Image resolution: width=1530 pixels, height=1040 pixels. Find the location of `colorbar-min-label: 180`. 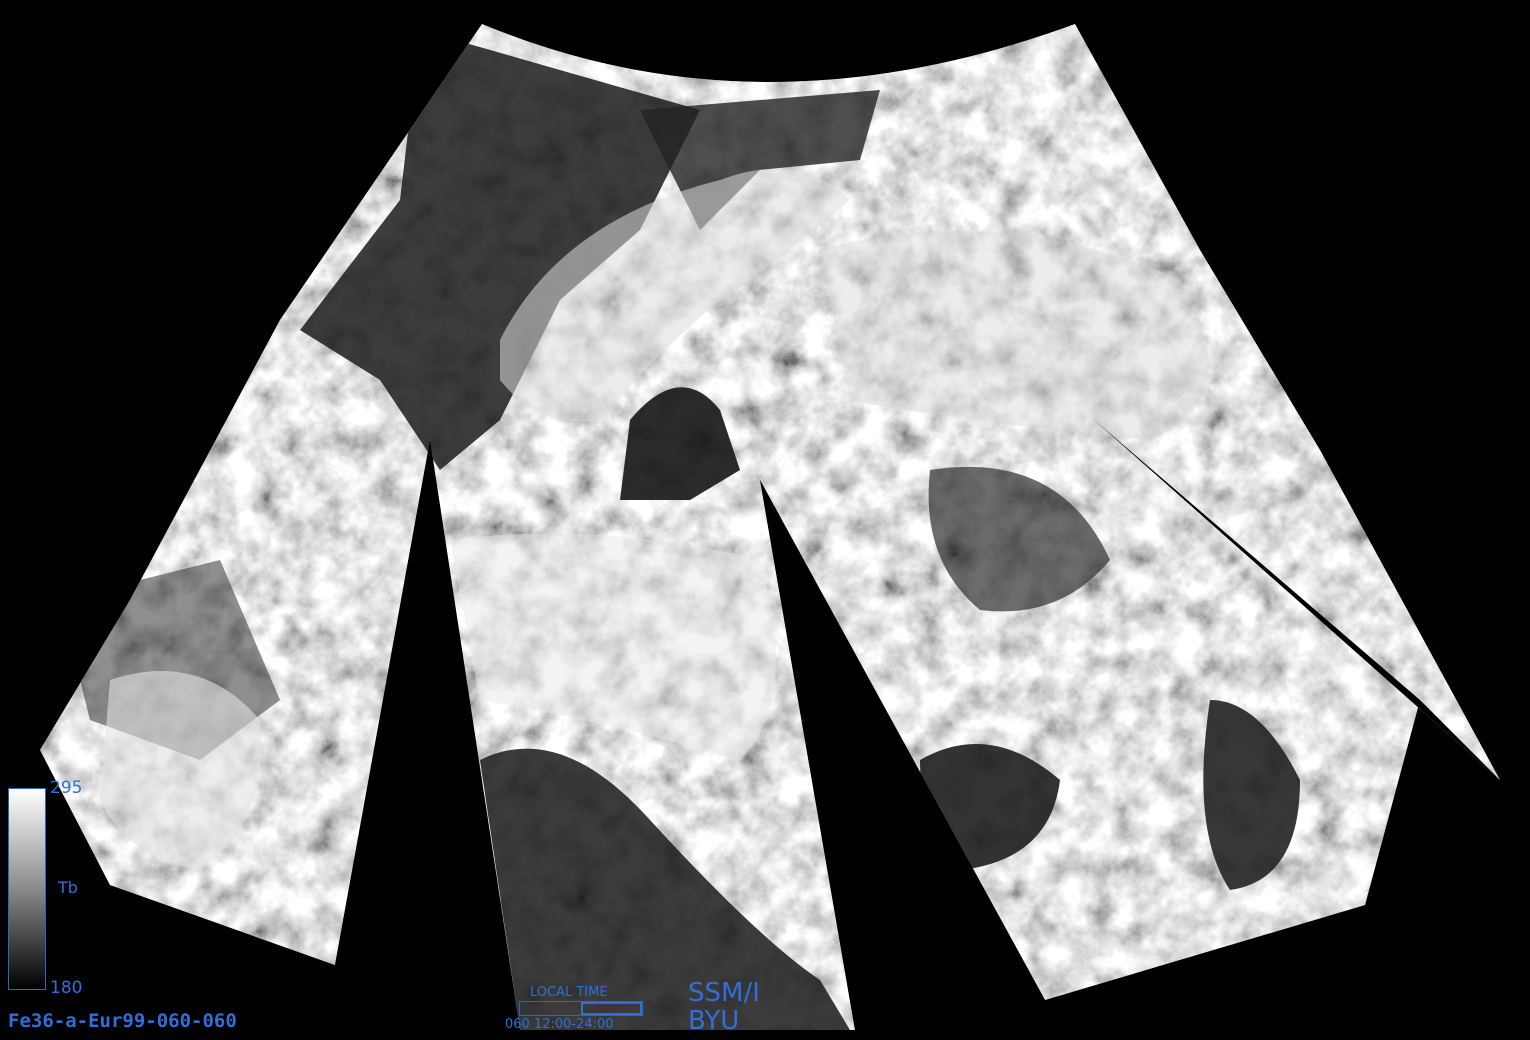

colorbar-min-label: 180 is located at coordinates (66, 988).